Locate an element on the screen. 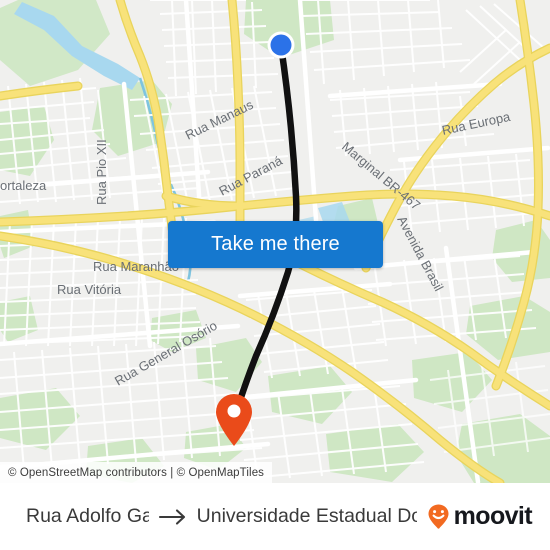 Image resolution: width=550 pixels, height=550 pixels. take-me-there-label: Take me there is located at coordinates (275, 244).